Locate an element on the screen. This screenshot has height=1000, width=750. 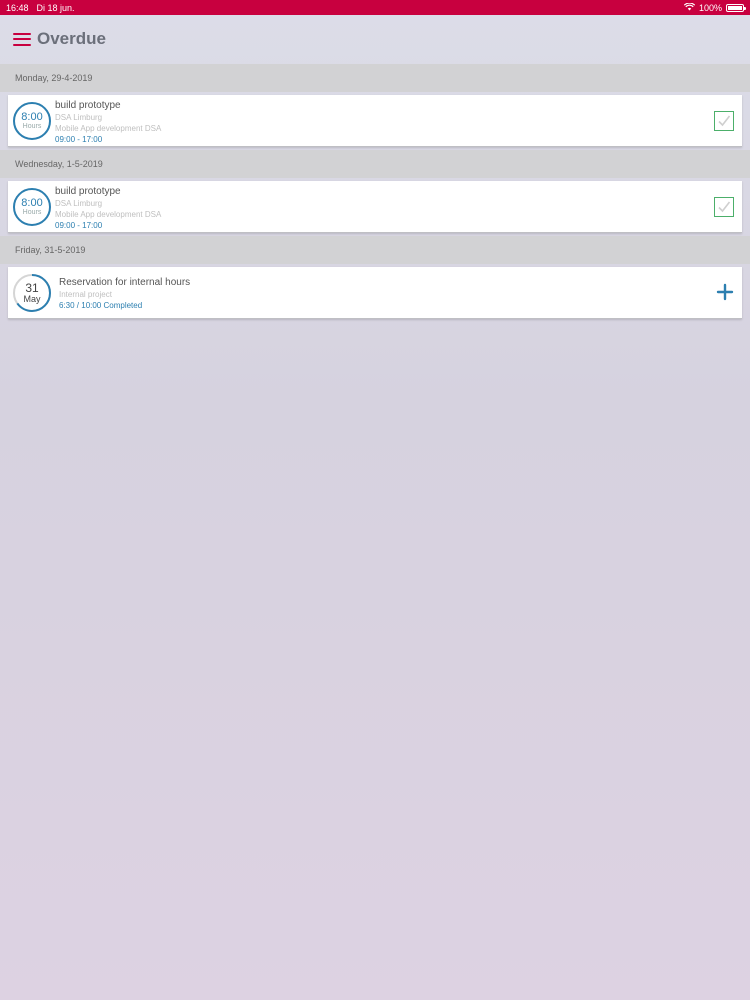
section-date-header: Monday, 29-4-2019 is located at coordinates (375, 78).